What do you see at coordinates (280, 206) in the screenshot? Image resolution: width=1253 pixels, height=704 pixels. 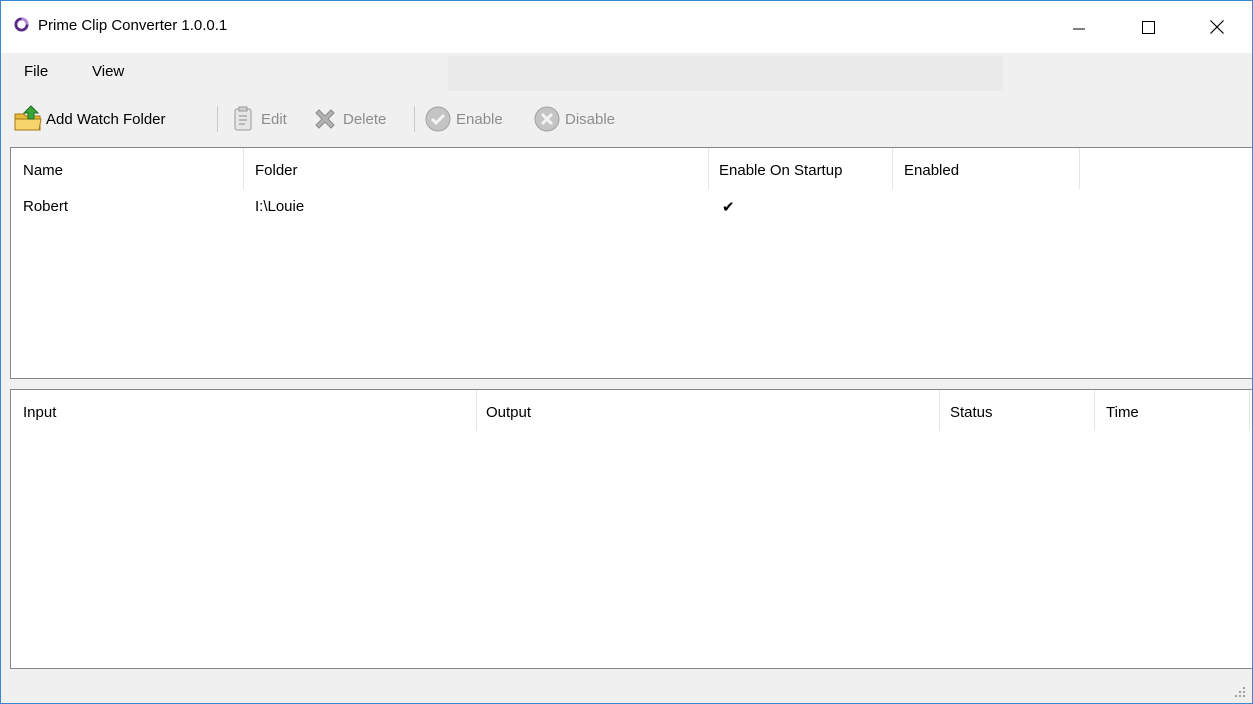 I see `cell-folder: I:\Louie` at bounding box center [280, 206].